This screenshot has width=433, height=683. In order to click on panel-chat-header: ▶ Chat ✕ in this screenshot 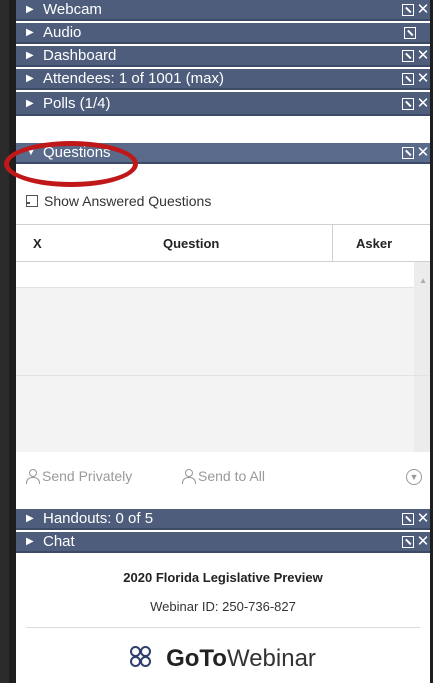, I will do `click(223, 542)`.